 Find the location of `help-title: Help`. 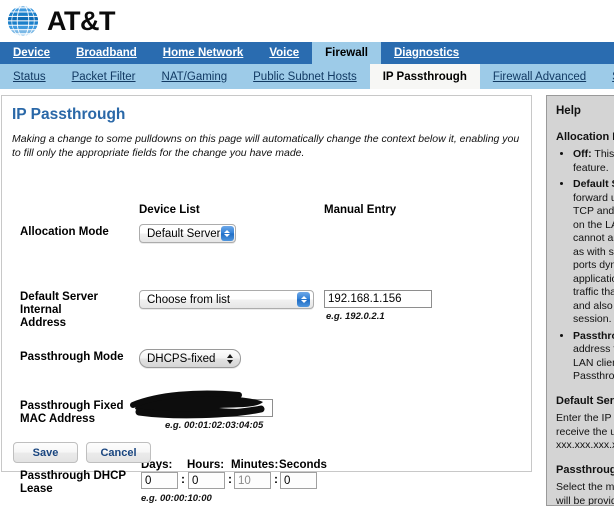

help-title: Help is located at coordinates (568, 111).